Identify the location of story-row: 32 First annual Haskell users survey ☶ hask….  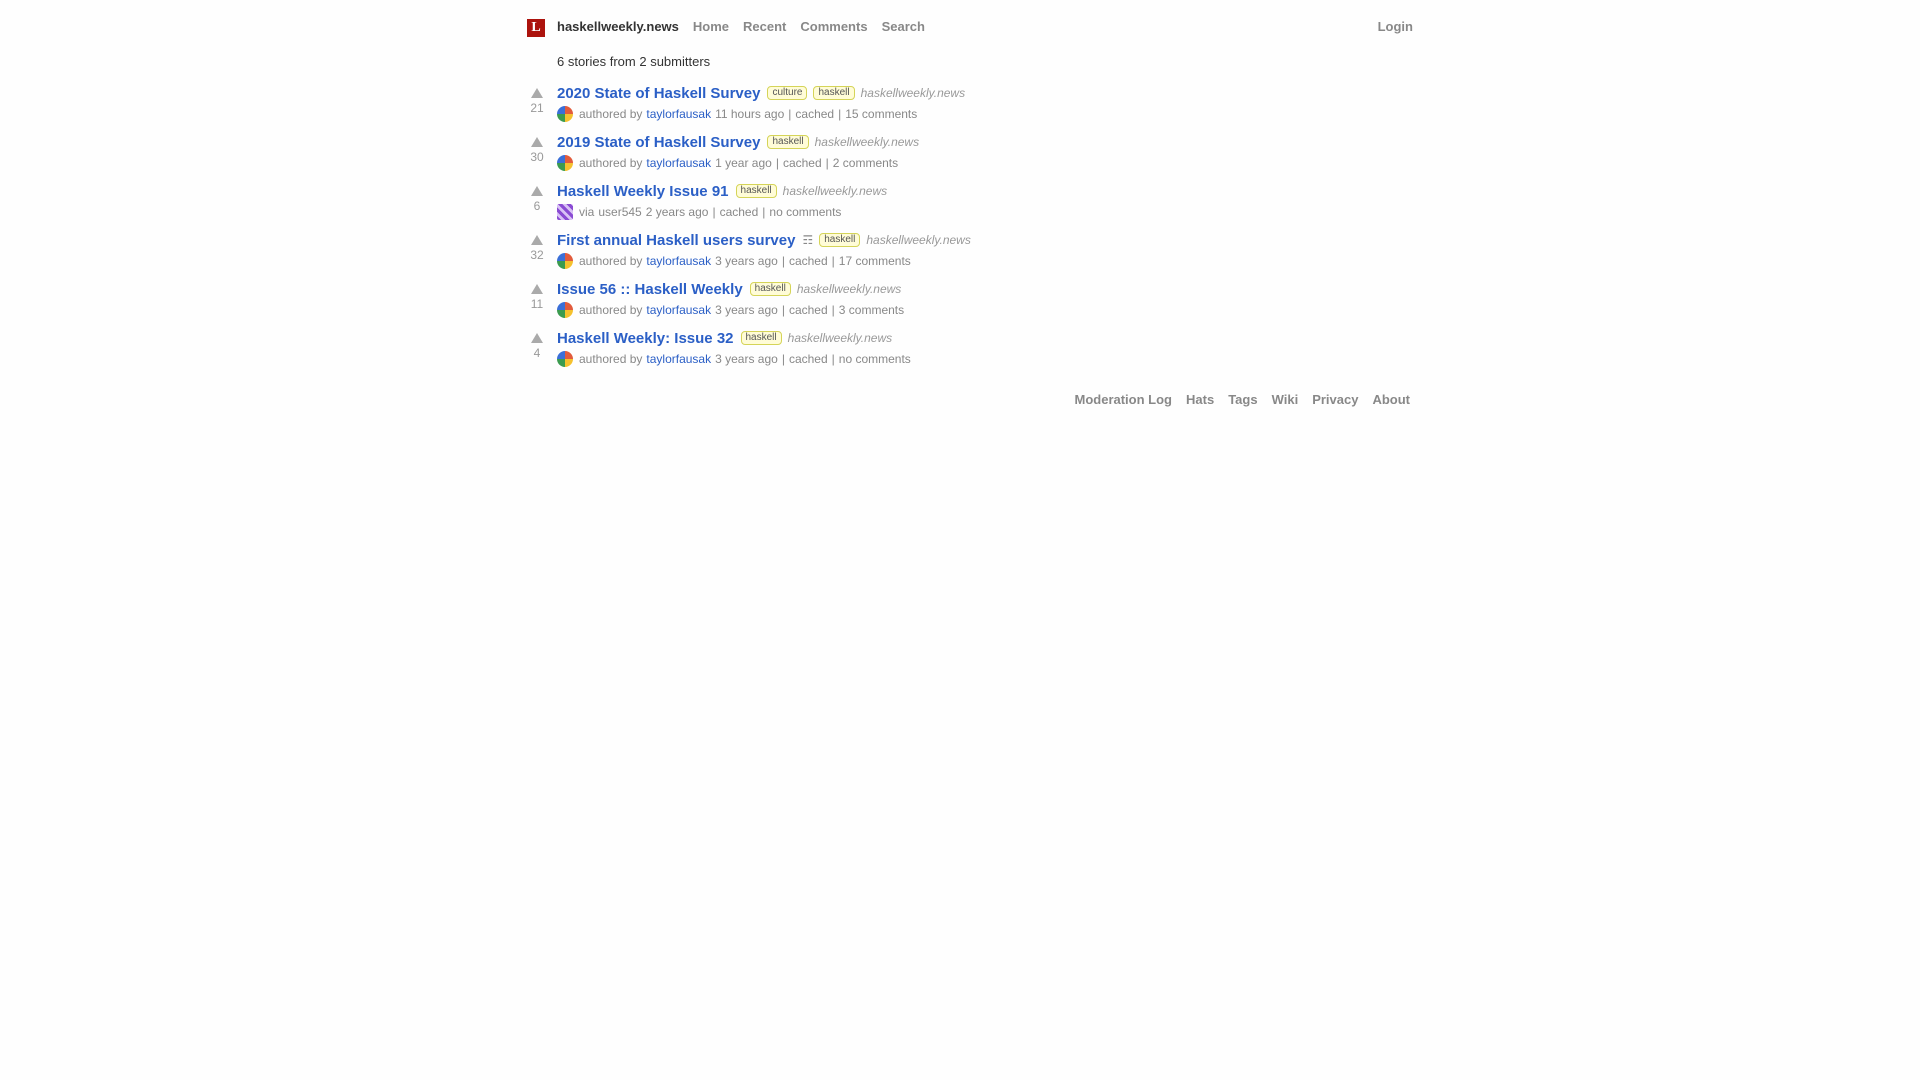
(970, 253).